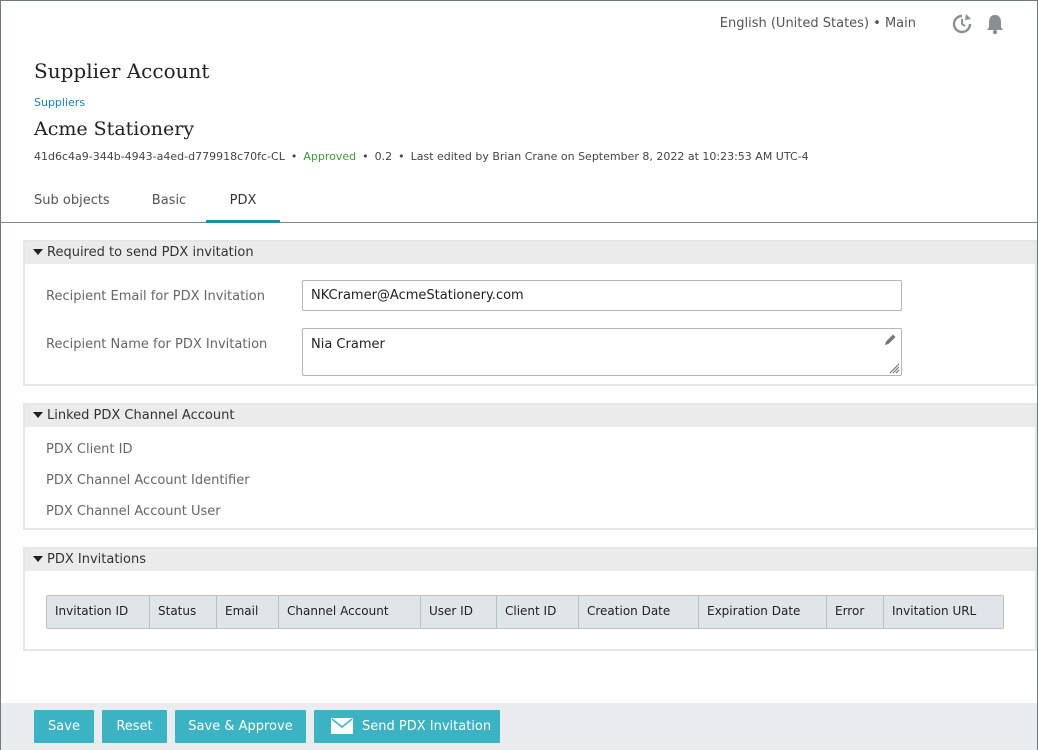 This screenshot has width=1038, height=750. I want to click on section-header-linked: Linked PDX Channel Account, so click(530, 416).